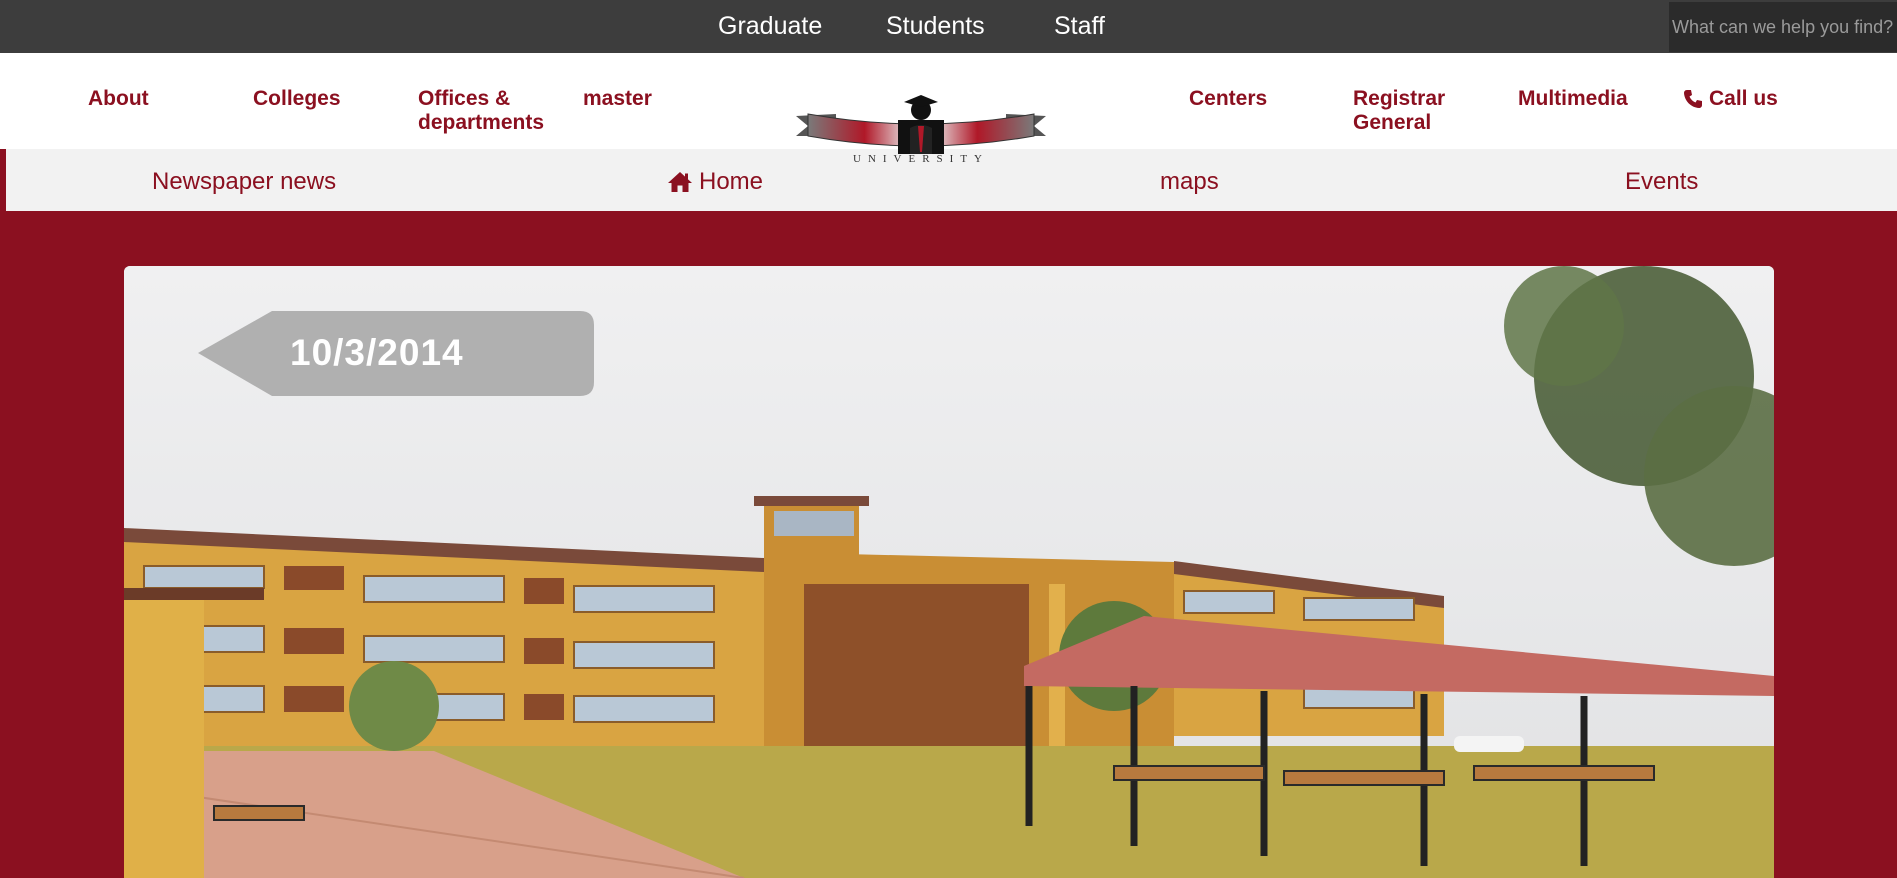 The height and width of the screenshot is (878, 1897). Describe the element at coordinates (1743, 98) in the screenshot. I see `call-us-label: Call us` at that location.